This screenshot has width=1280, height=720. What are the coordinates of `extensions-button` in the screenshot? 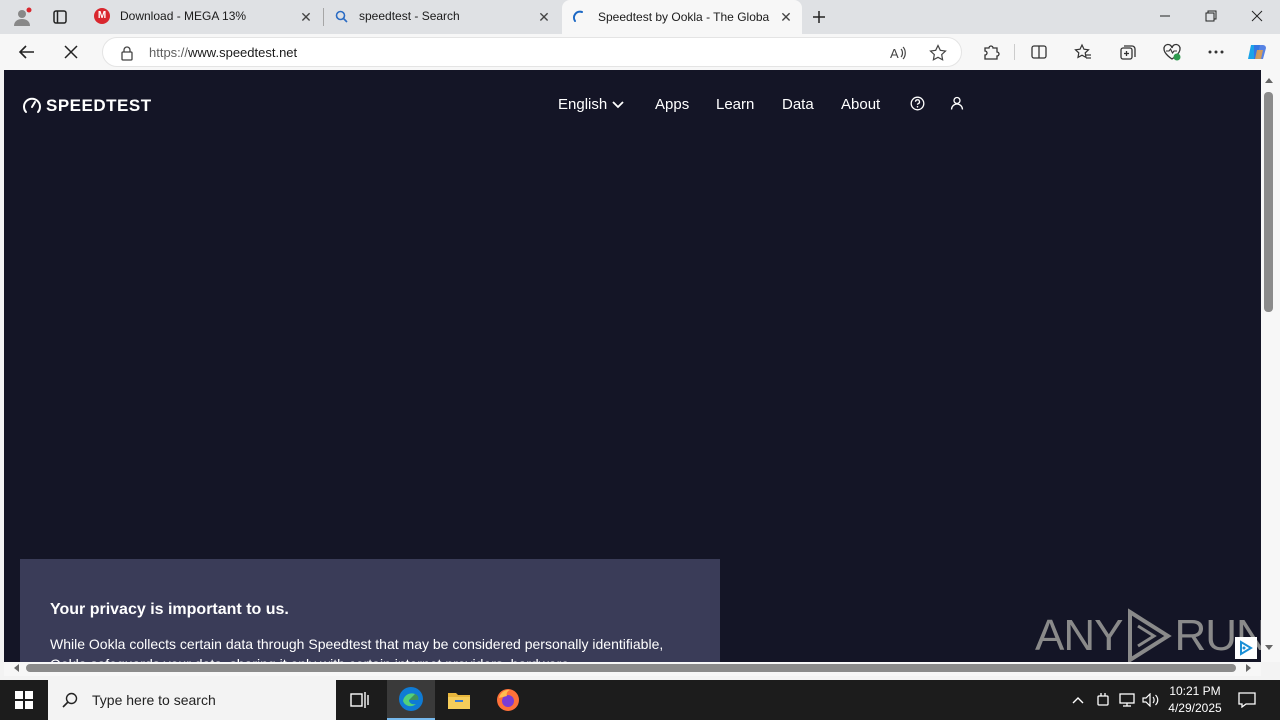 It's located at (991, 52).